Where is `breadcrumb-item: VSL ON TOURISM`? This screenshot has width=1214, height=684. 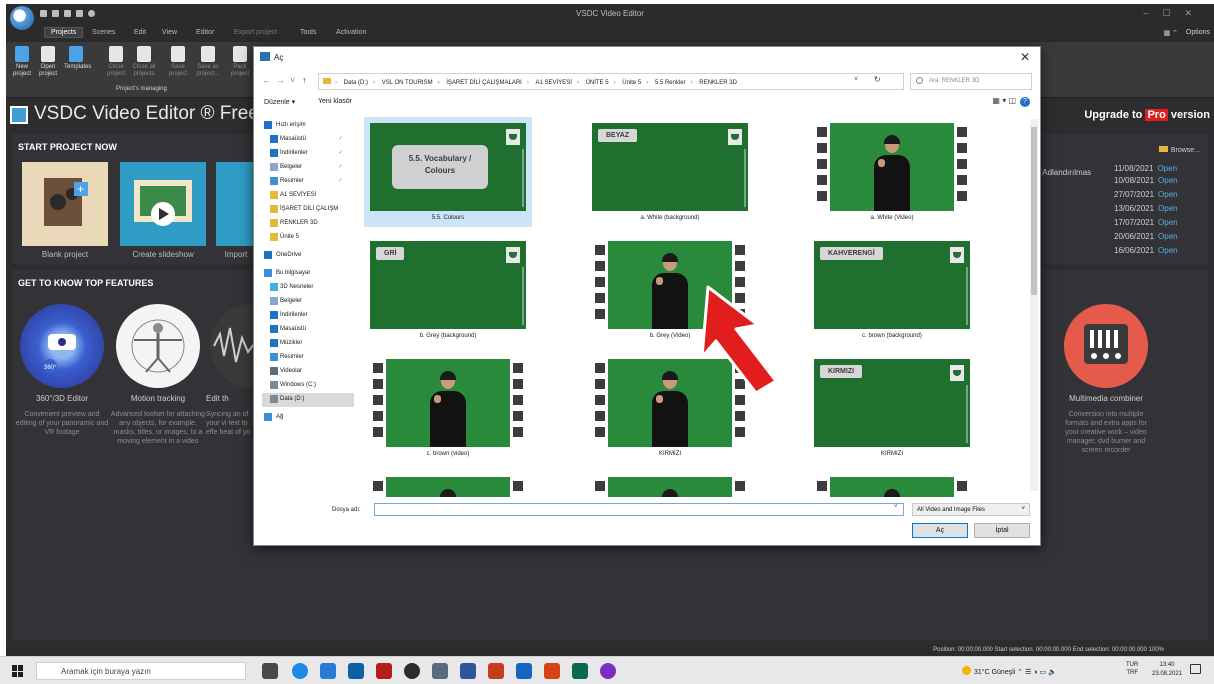
breadcrumb-item: VSL ON TOURISM is located at coordinates (407, 83).